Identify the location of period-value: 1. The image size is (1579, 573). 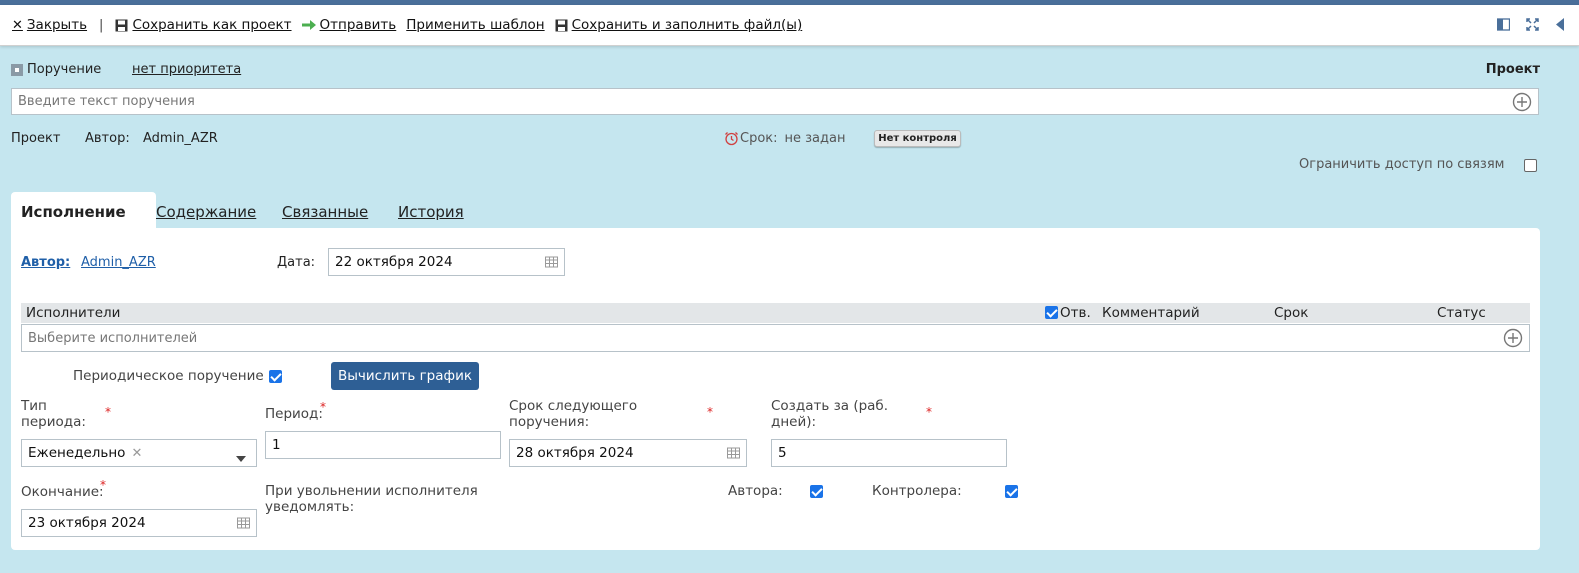
(276, 445).